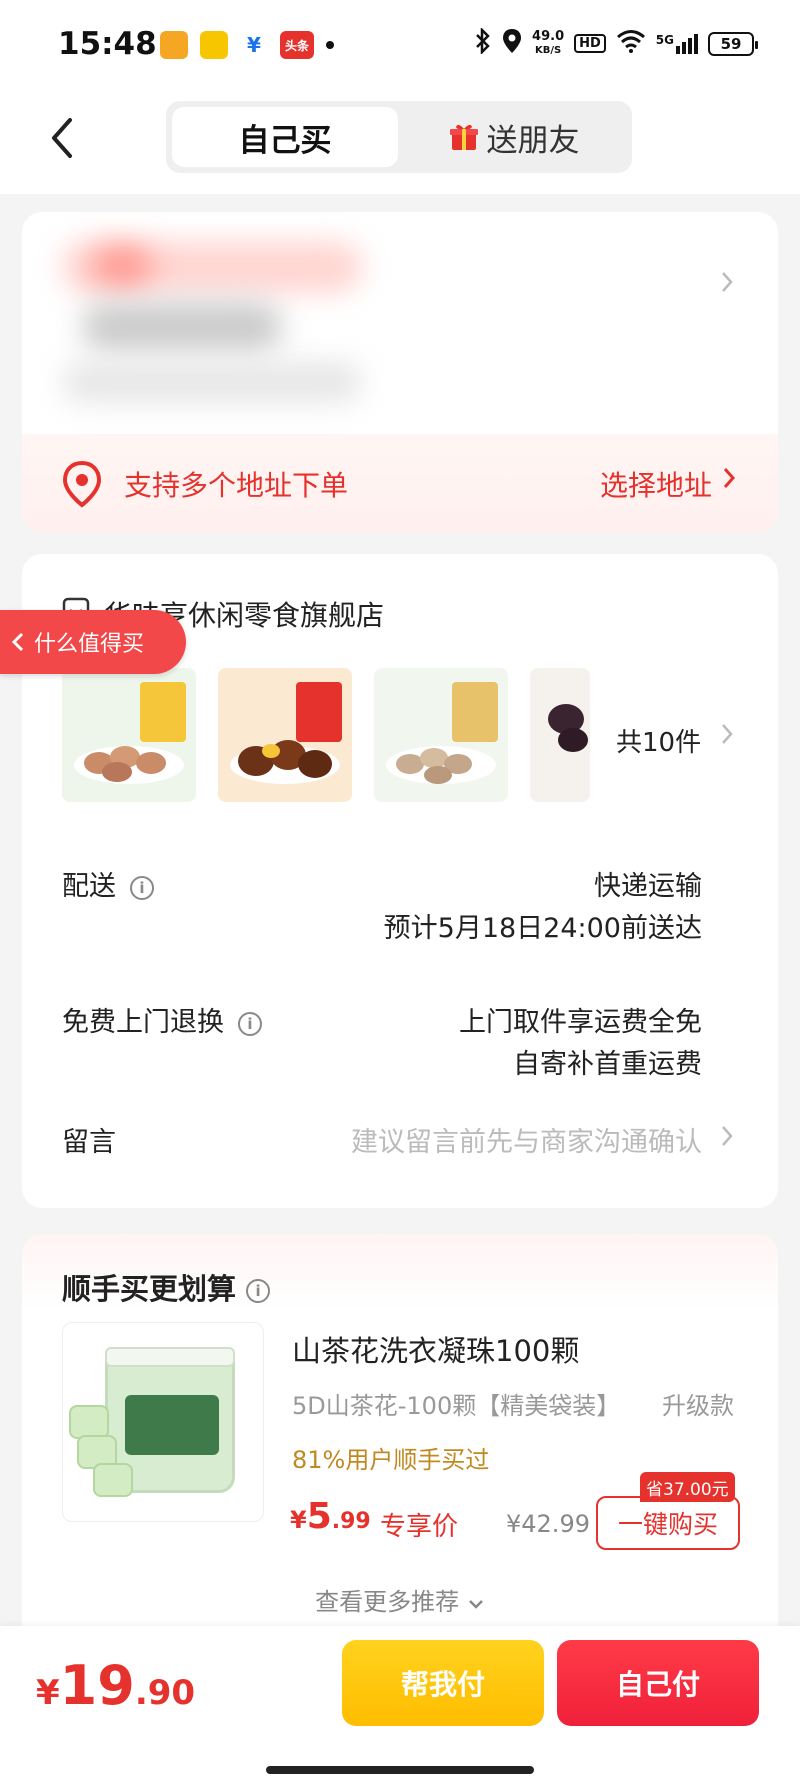  Describe the element at coordinates (89, 886) in the screenshot. I see `delivery-label: 配送` at that location.